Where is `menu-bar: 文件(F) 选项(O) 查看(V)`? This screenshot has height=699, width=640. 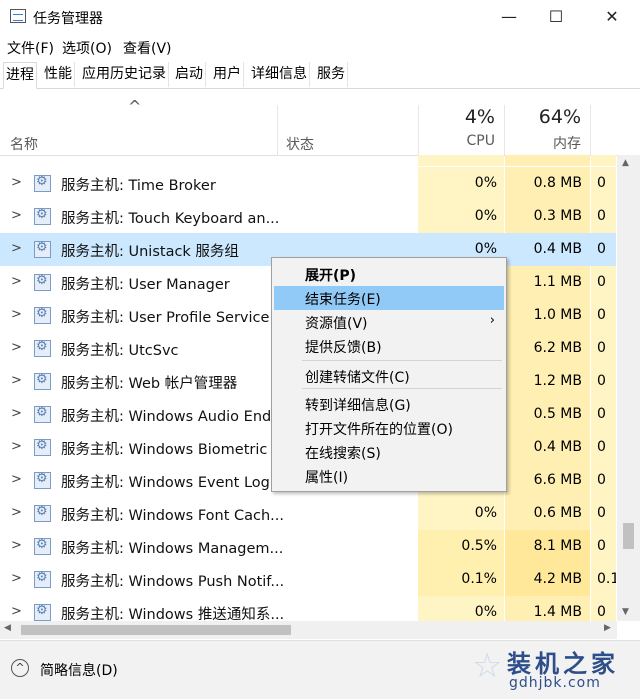
menu-bar: 文件(F) 选项(O) 查看(V) is located at coordinates (320, 47).